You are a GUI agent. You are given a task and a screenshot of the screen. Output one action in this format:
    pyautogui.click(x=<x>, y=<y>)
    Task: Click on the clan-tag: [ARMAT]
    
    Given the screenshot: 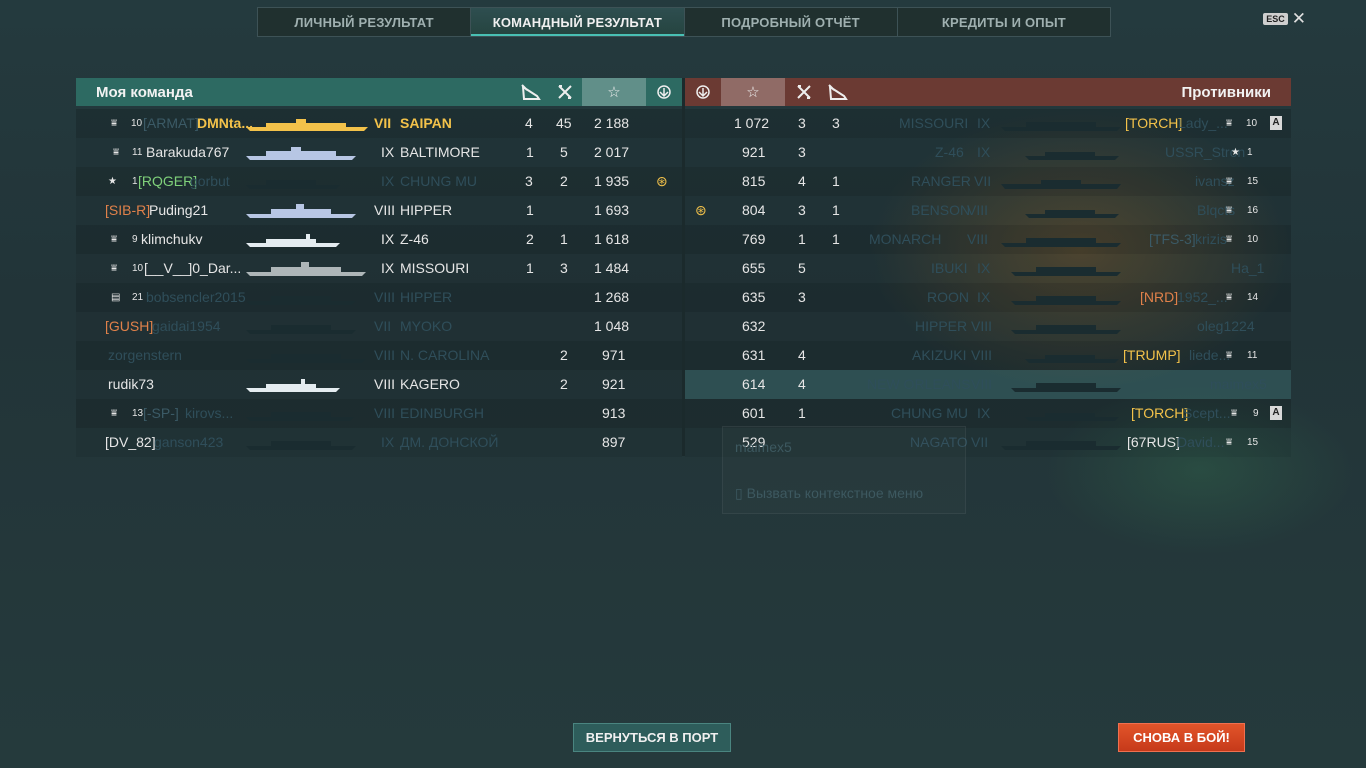 What is the action you would take?
    pyautogui.click(x=171, y=123)
    